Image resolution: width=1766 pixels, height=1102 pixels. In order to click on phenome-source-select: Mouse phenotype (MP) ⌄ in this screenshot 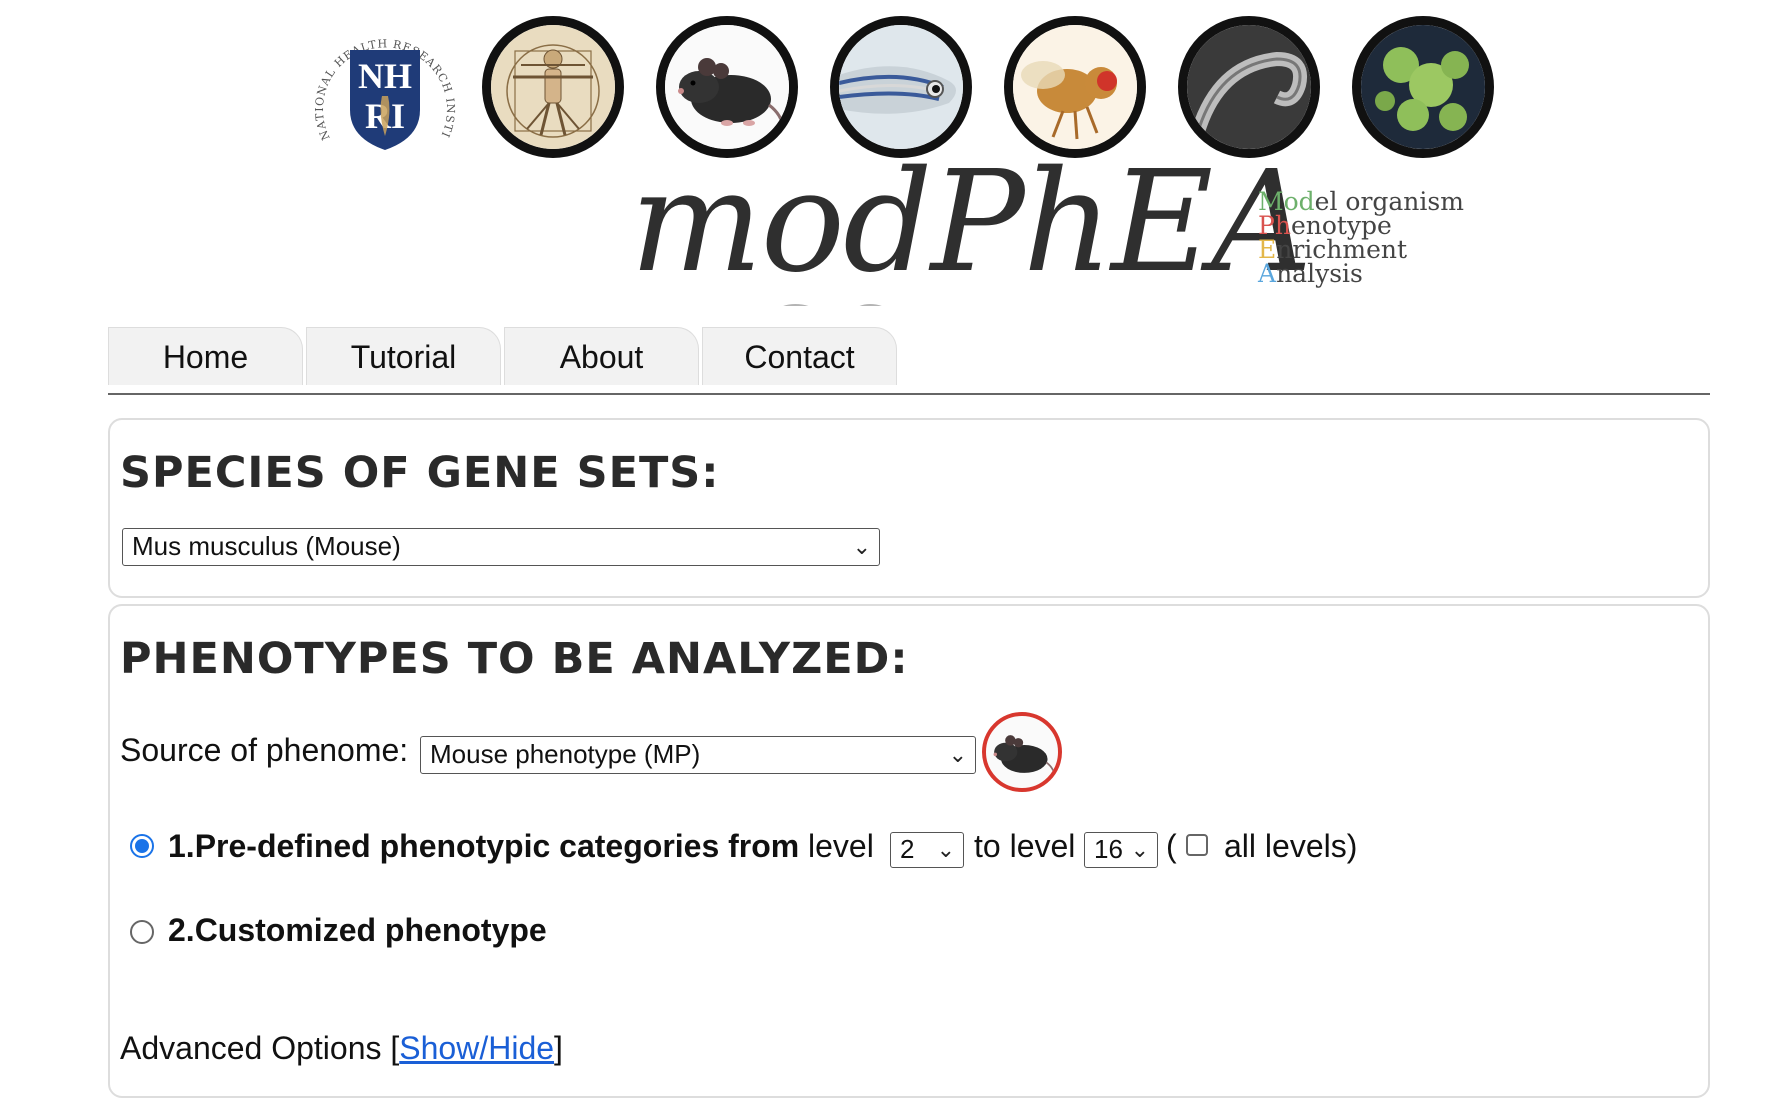, I will do `click(698, 755)`.